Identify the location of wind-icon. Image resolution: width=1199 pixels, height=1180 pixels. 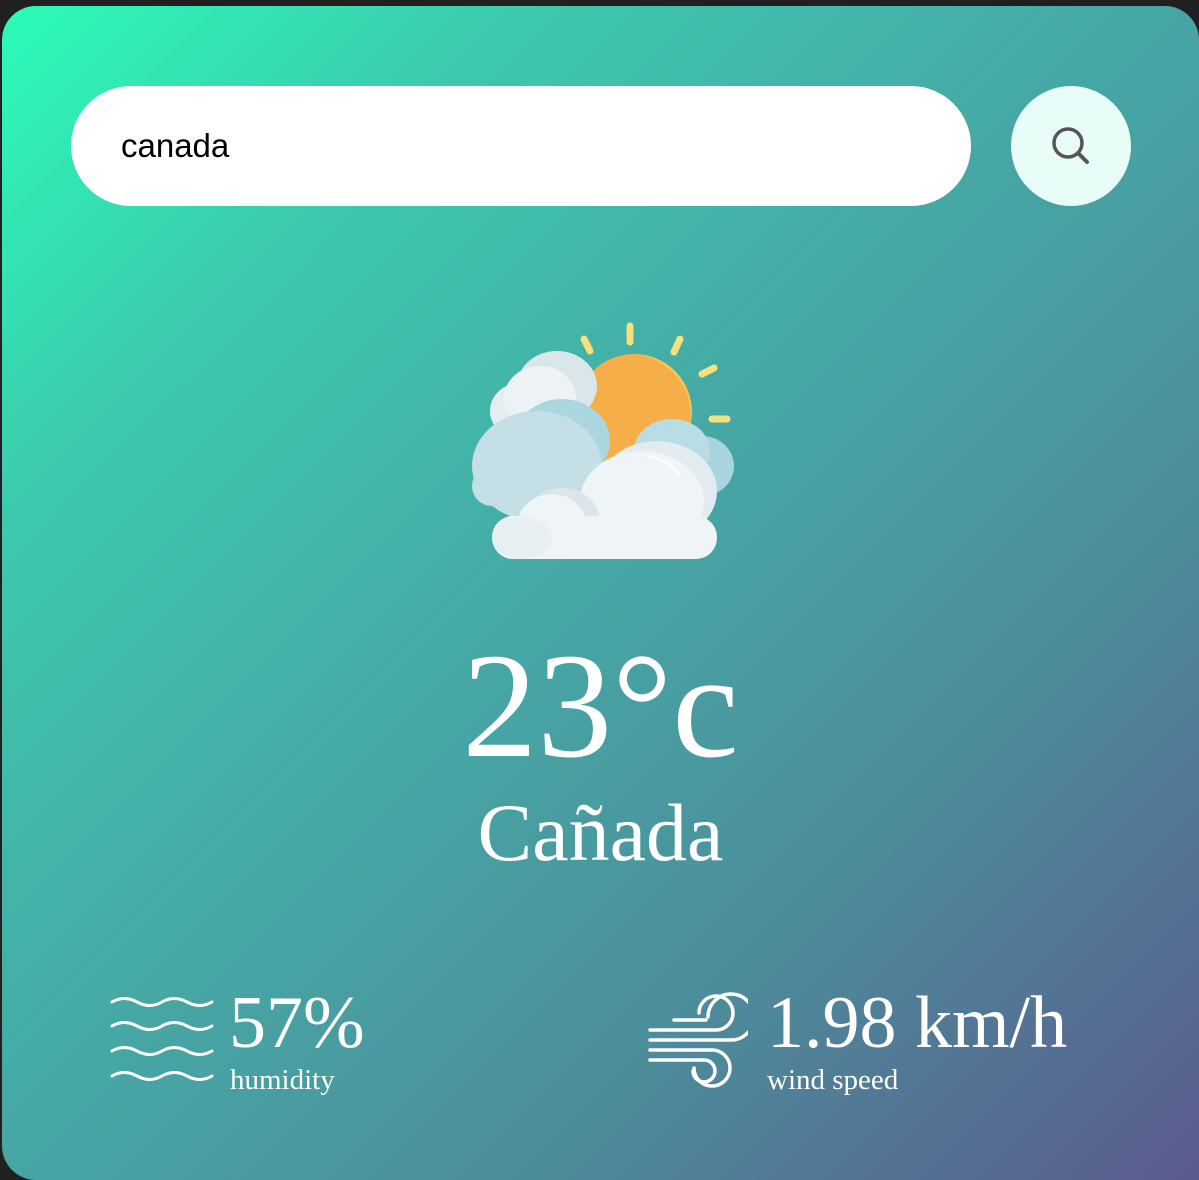
(698, 1040).